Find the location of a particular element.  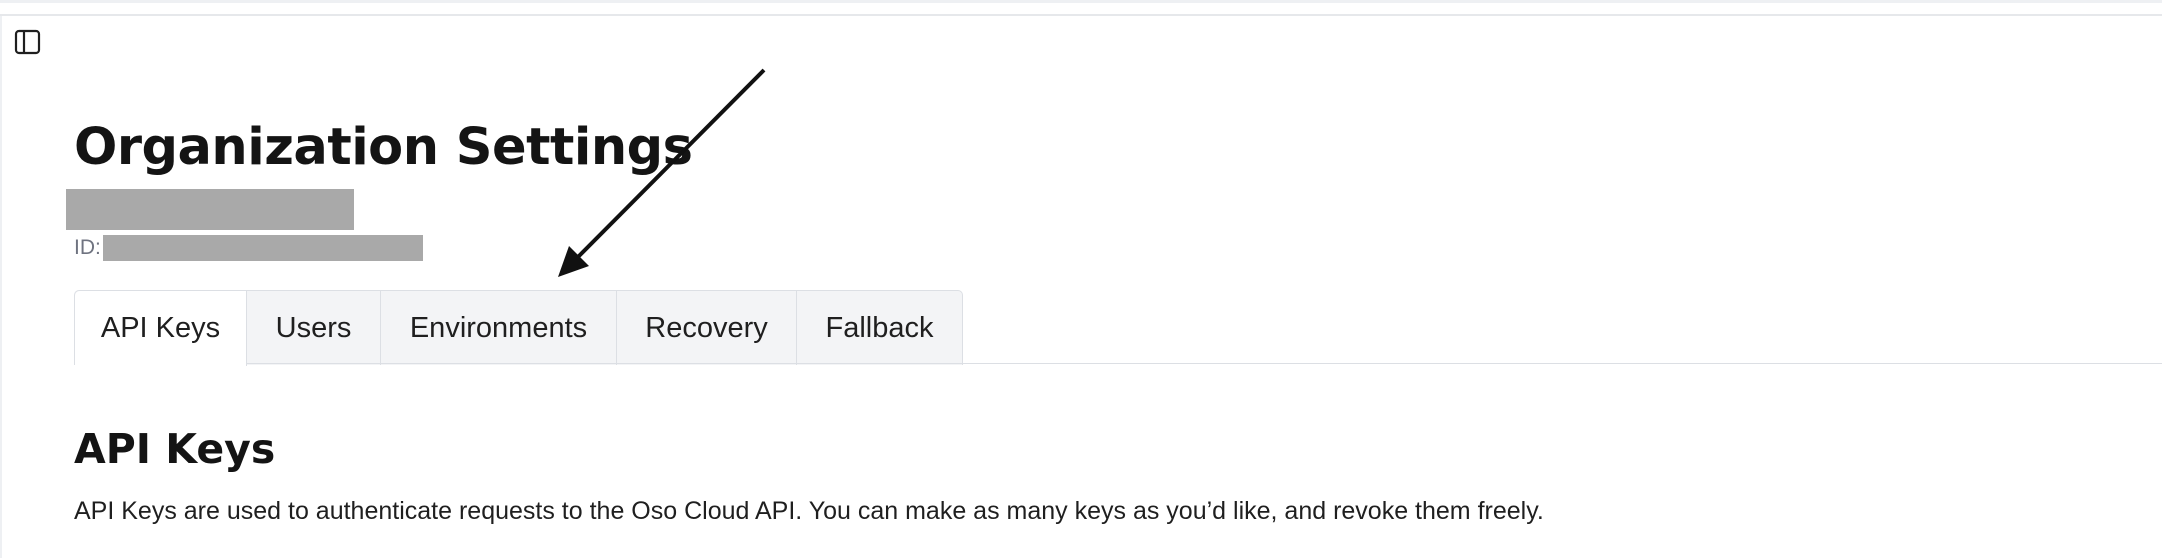

sidebar-panel-icon is located at coordinates (27, 42).